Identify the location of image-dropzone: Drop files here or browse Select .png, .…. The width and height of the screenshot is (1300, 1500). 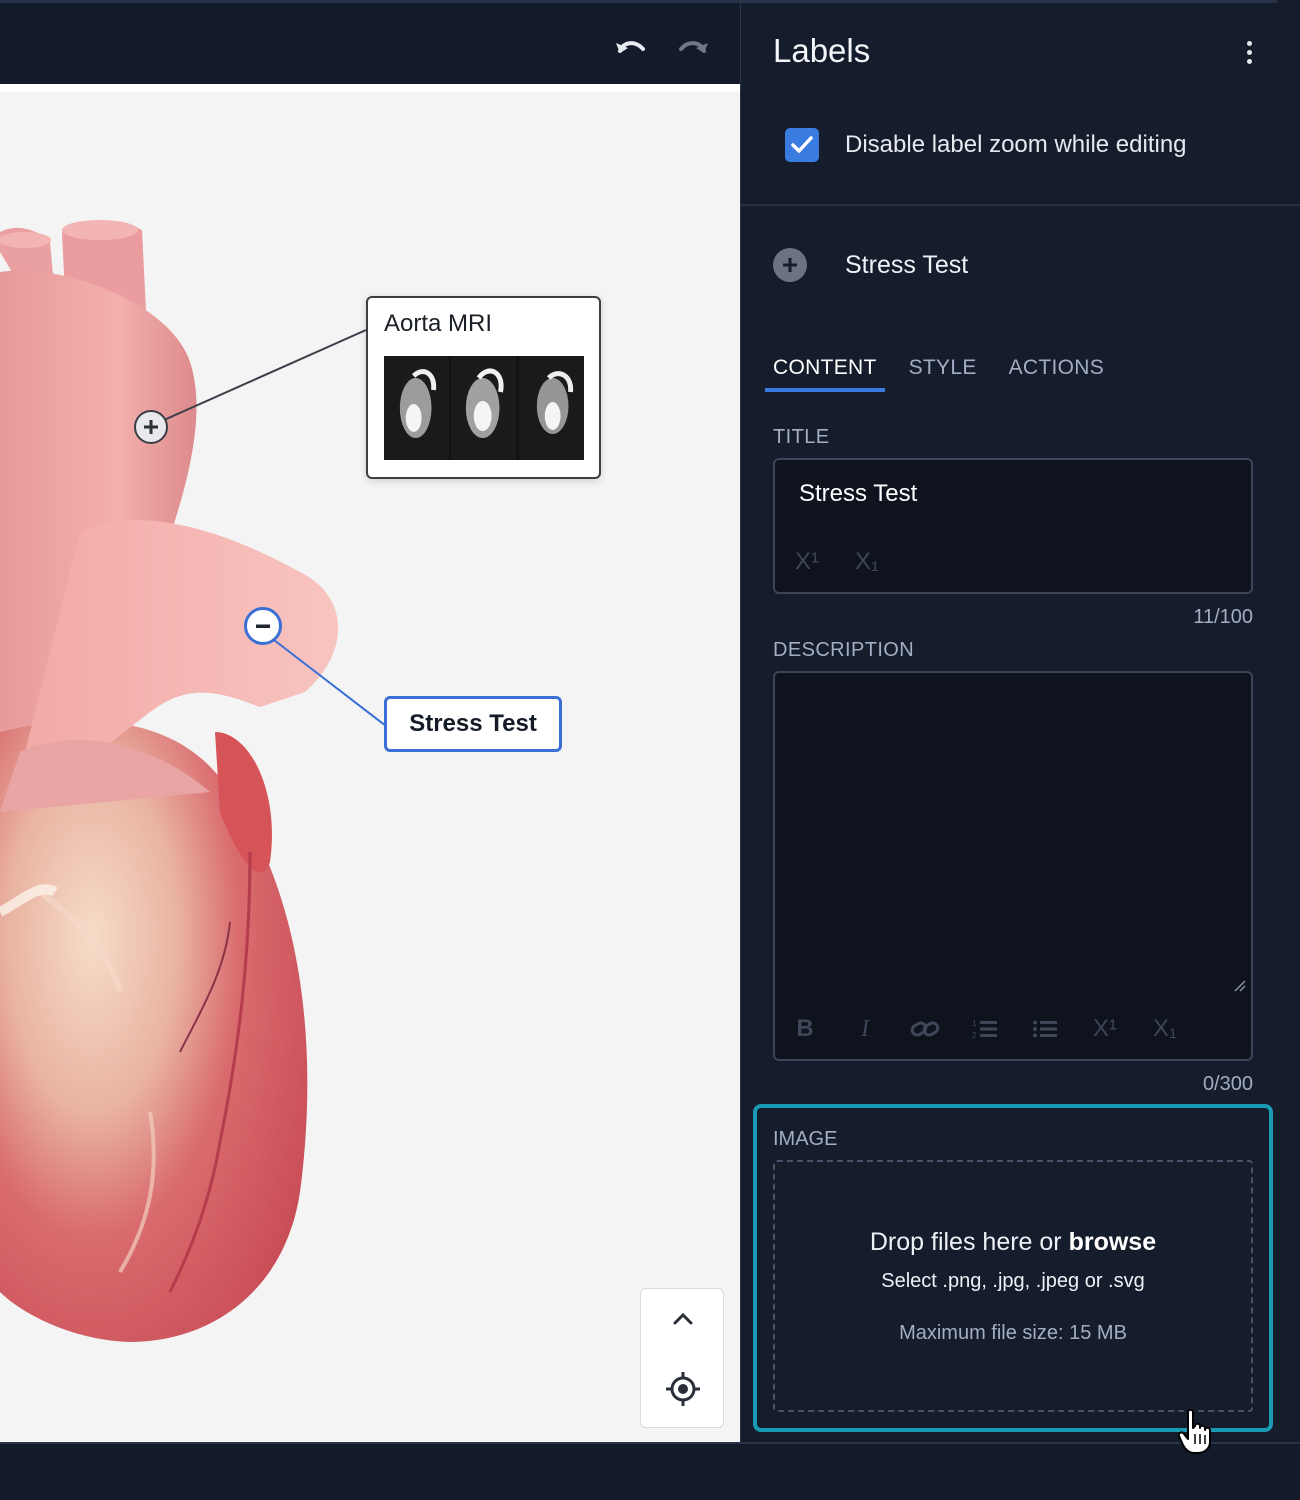
(1013, 1286).